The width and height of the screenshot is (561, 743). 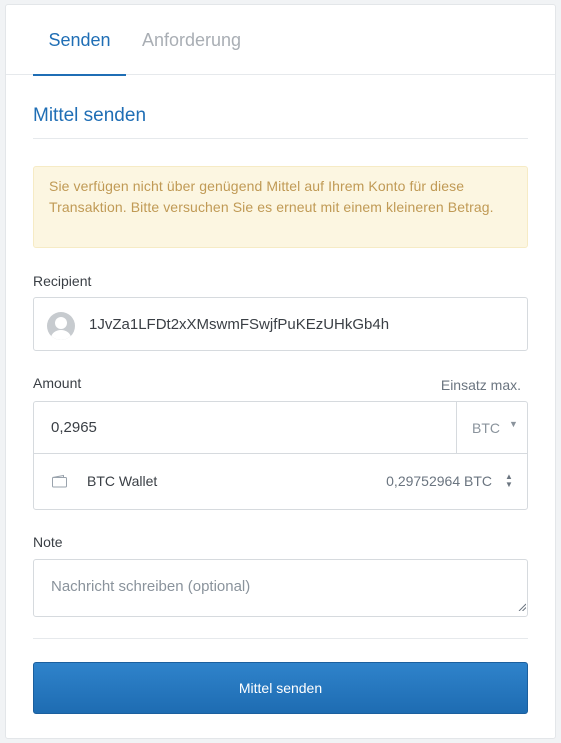 I want to click on wallet-select: BTC Wallet 0,29752964 BTC ▲ ▼, so click(x=280, y=481).